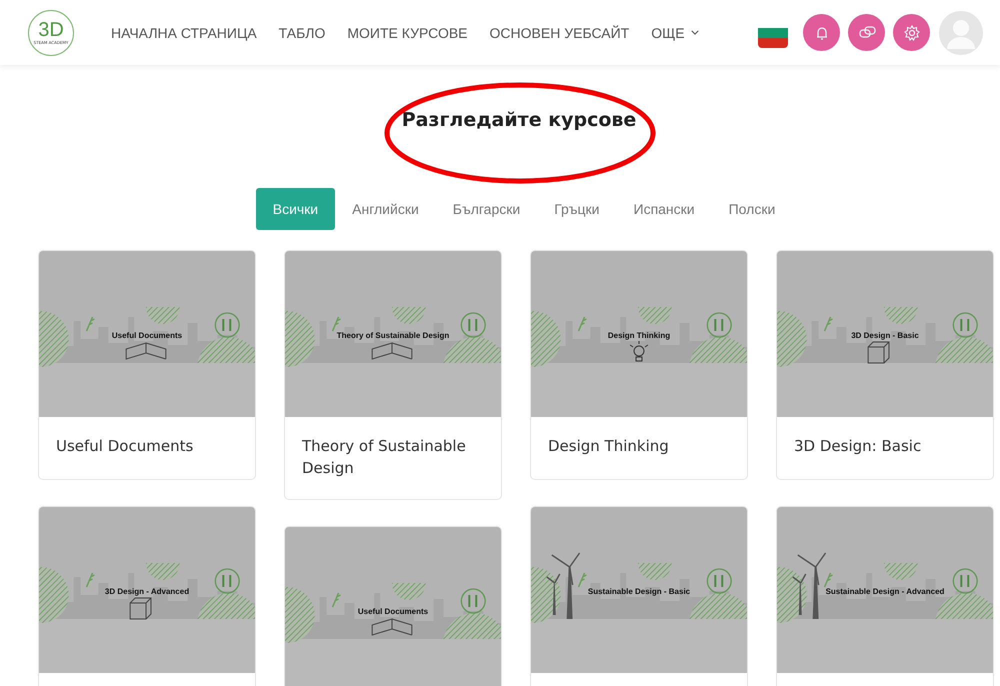  What do you see at coordinates (576, 209) in the screenshot?
I see `filter-tab: Гръцки` at bounding box center [576, 209].